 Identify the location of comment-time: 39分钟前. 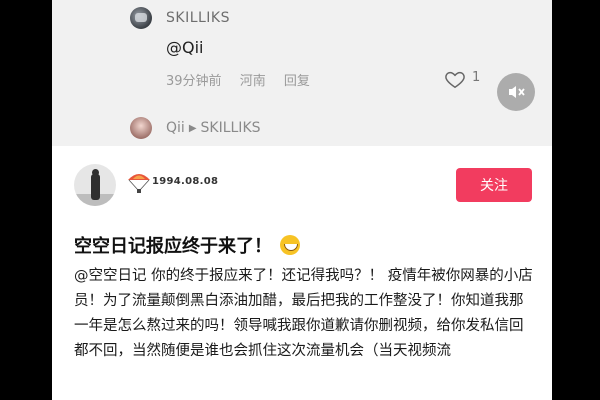
(194, 81).